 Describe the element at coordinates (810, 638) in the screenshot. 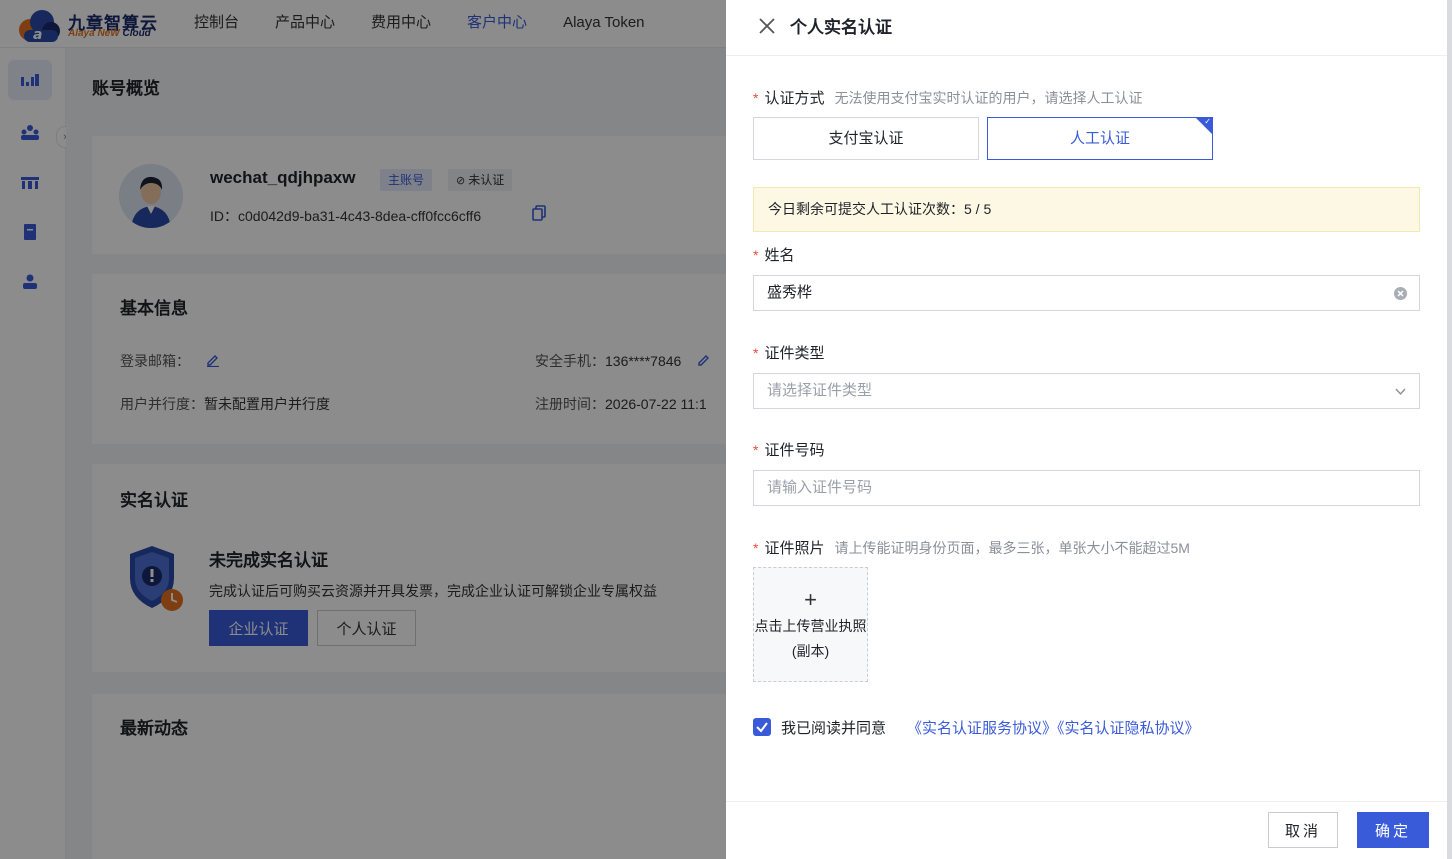

I see `upload-text: 点击上传营业执照(副本)` at that location.